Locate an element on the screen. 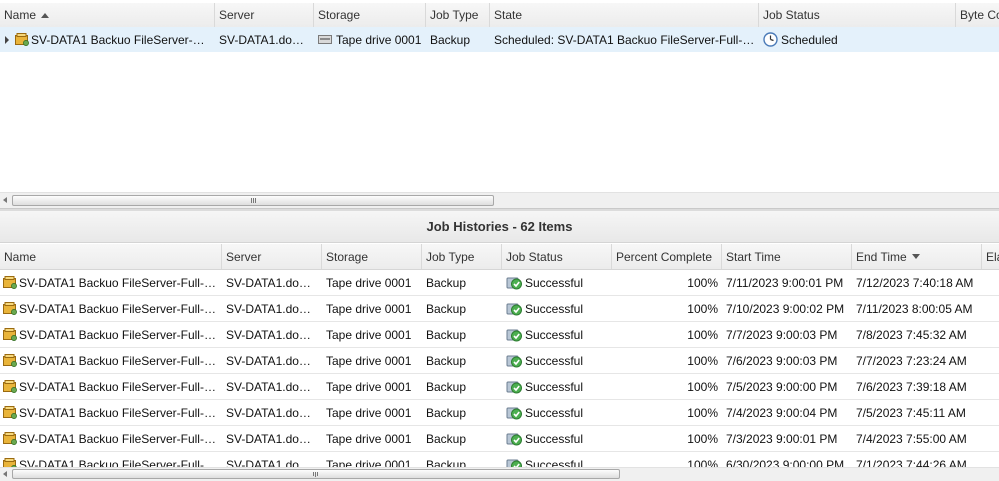  history-end-time-cell: 7/12/2023 7:40:18 AM is located at coordinates (915, 282).